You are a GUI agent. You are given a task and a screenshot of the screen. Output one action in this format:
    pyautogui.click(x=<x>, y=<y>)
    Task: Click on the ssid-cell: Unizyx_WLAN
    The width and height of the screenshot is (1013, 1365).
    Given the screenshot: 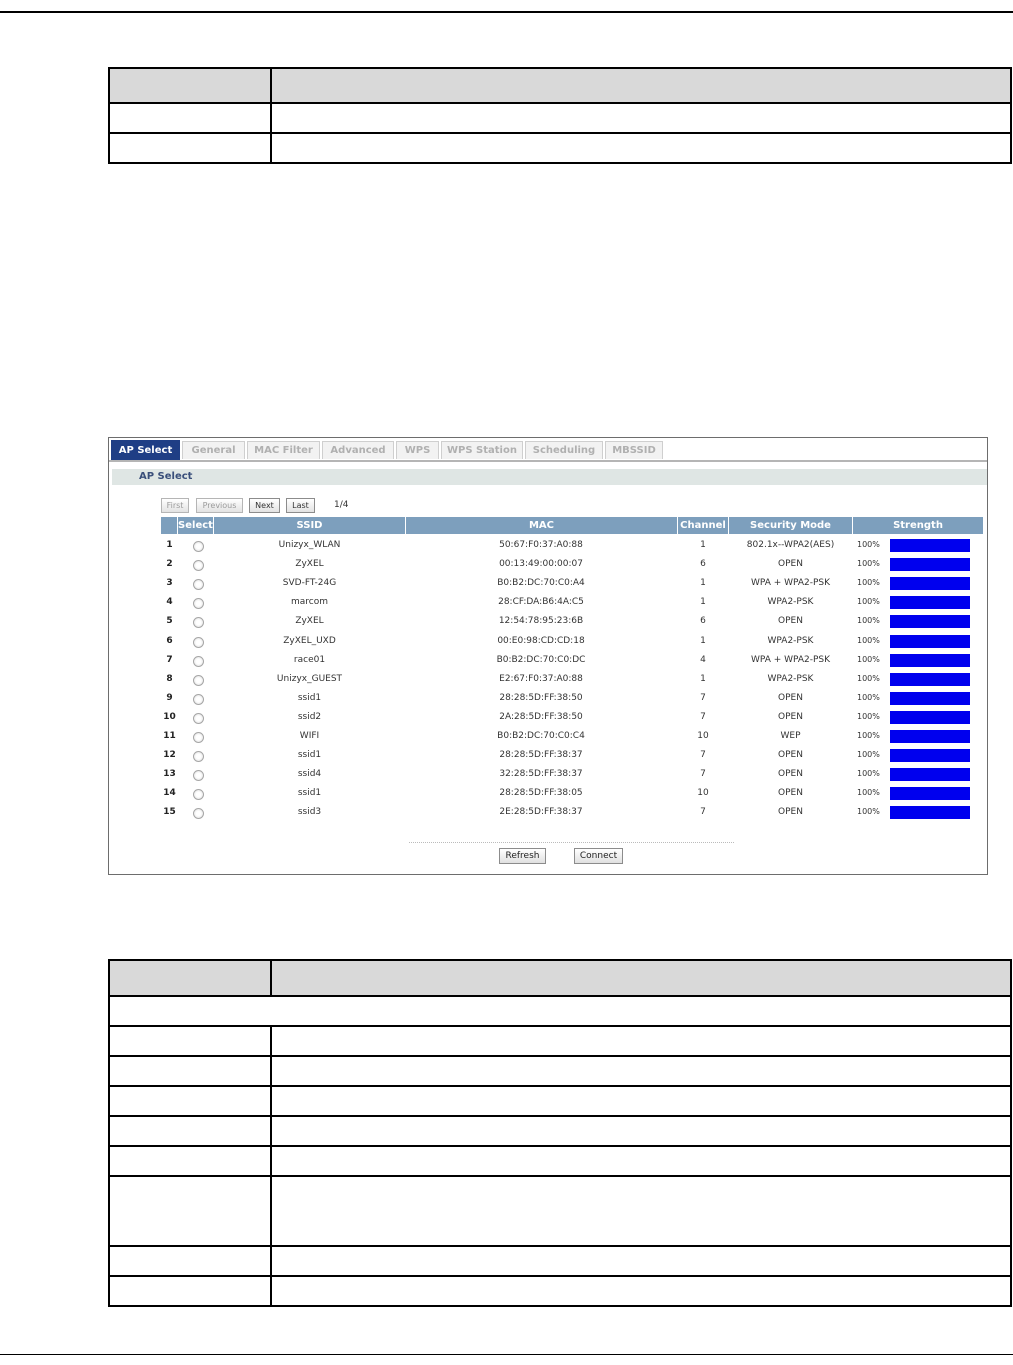 What is the action you would take?
    pyautogui.click(x=309, y=545)
    